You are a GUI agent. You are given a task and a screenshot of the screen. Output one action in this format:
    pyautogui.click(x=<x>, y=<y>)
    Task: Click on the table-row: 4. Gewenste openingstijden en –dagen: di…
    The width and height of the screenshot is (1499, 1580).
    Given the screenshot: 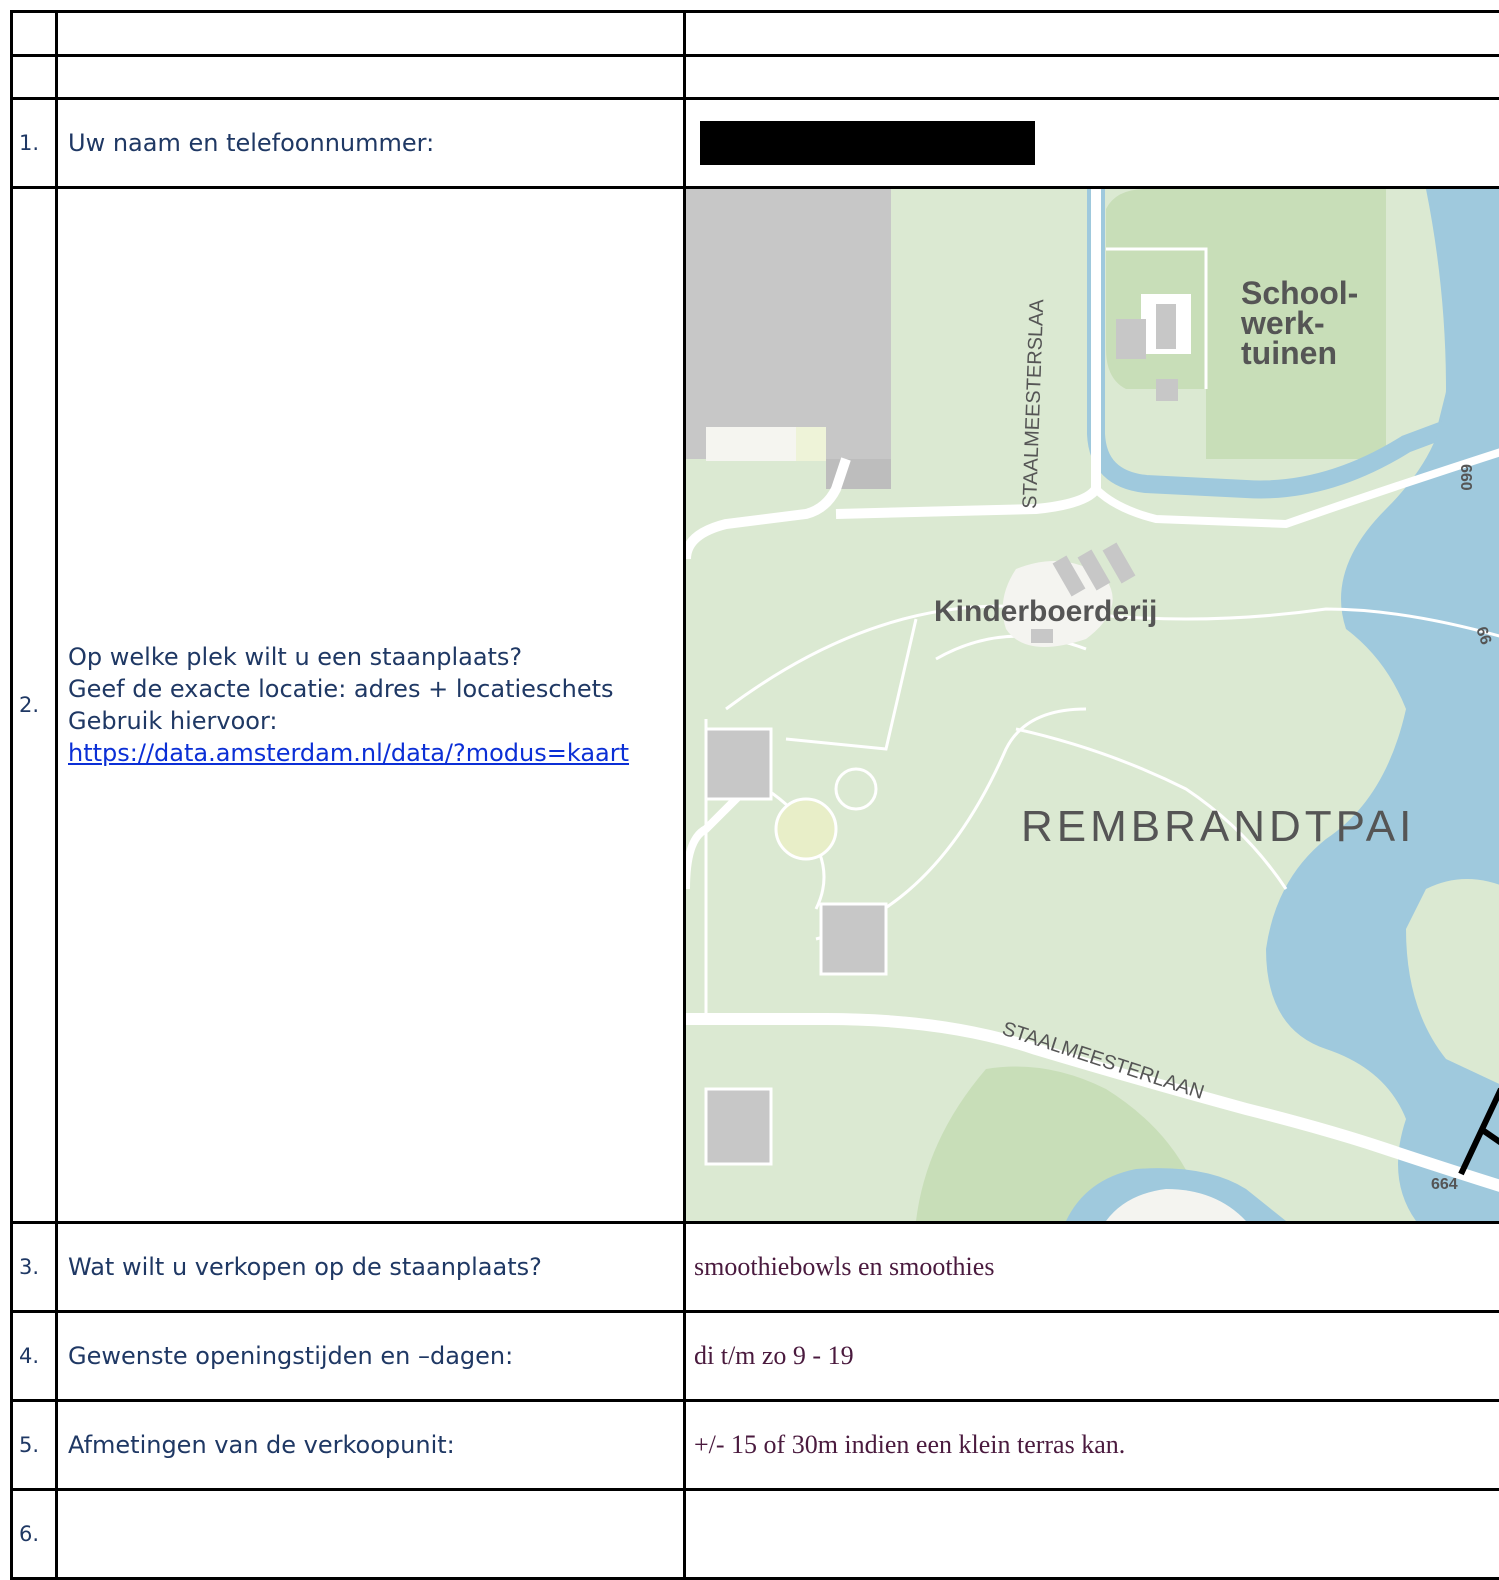 What is the action you would take?
    pyautogui.click(x=754, y=1356)
    